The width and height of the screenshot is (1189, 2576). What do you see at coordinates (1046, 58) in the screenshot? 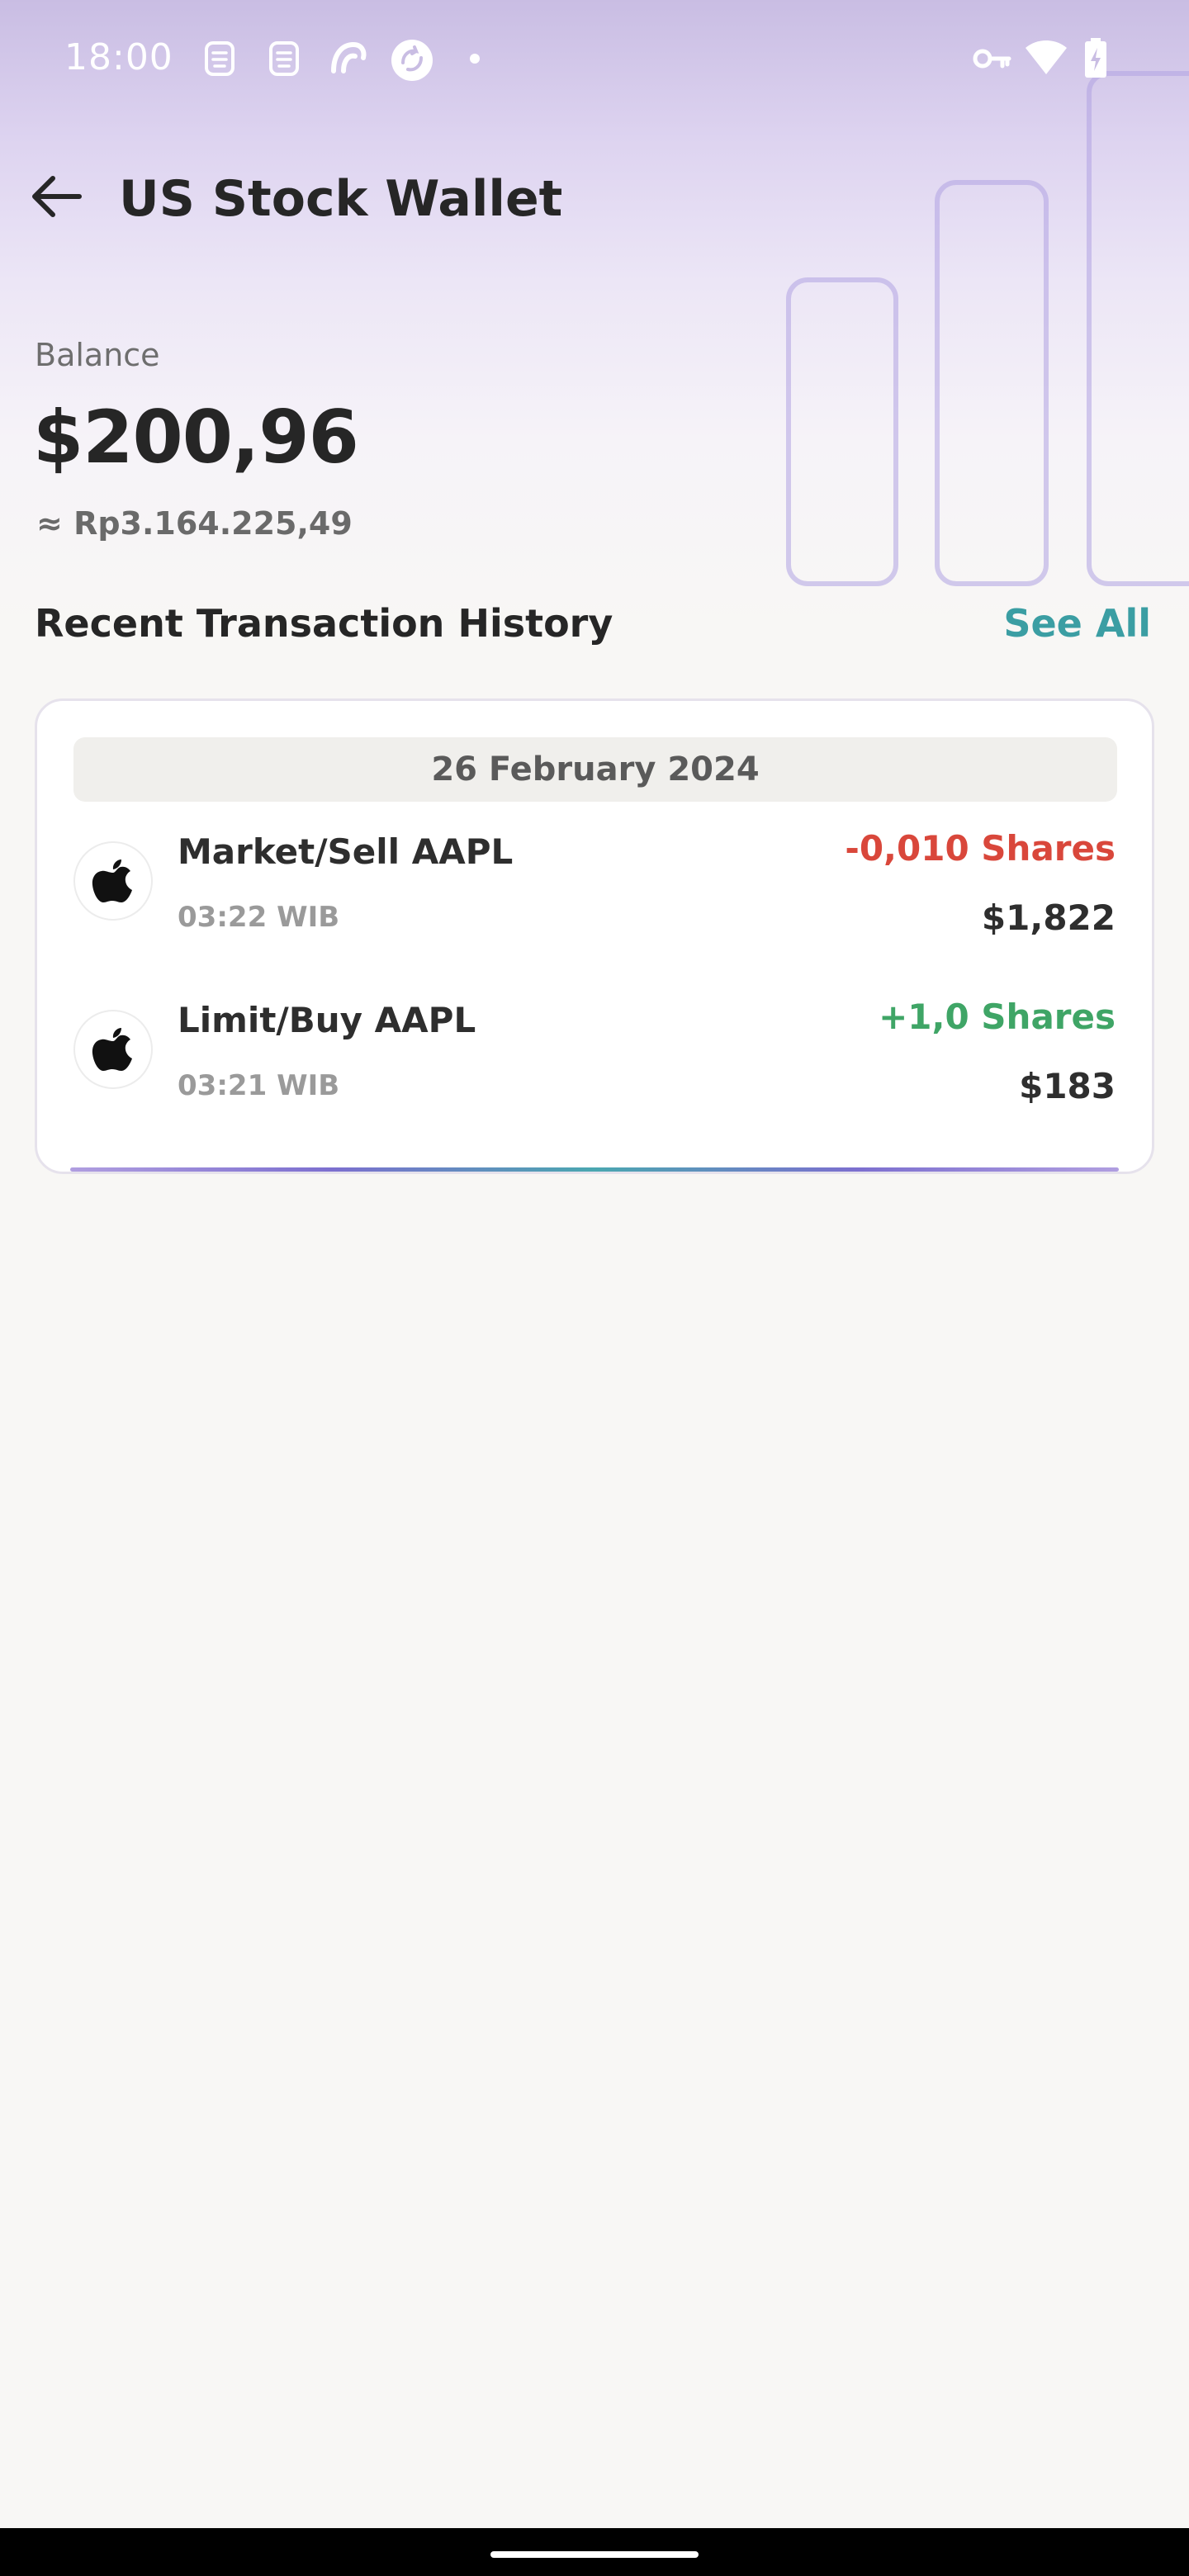
I see `wifi-icon` at bounding box center [1046, 58].